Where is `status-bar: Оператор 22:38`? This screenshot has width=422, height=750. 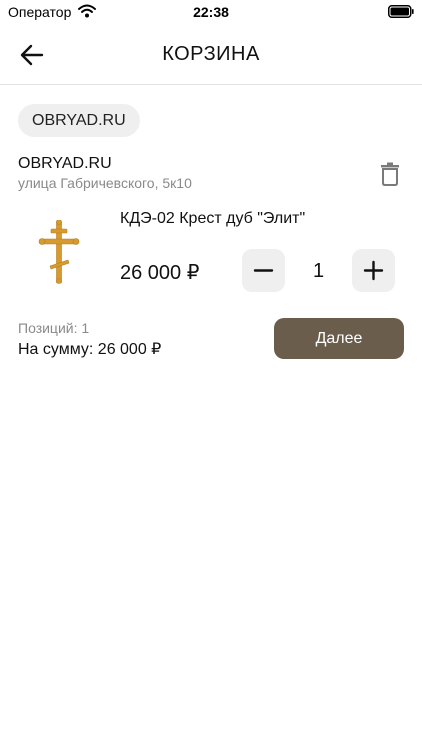 status-bar: Оператор 22:38 is located at coordinates (211, 13).